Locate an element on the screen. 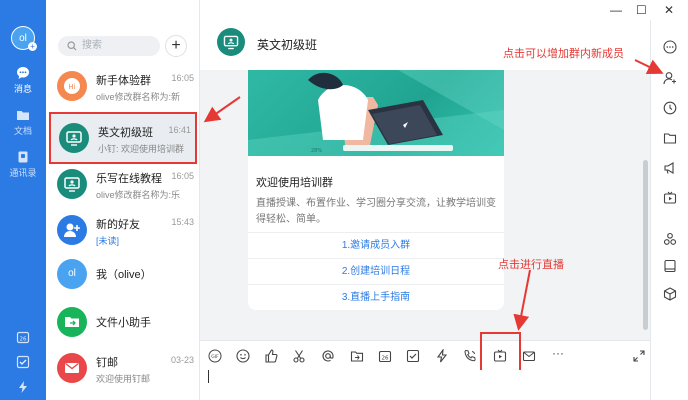 Image resolution: width=688 pixels, height=400 pixels. close-button: ✕ is located at coordinates (669, 10).